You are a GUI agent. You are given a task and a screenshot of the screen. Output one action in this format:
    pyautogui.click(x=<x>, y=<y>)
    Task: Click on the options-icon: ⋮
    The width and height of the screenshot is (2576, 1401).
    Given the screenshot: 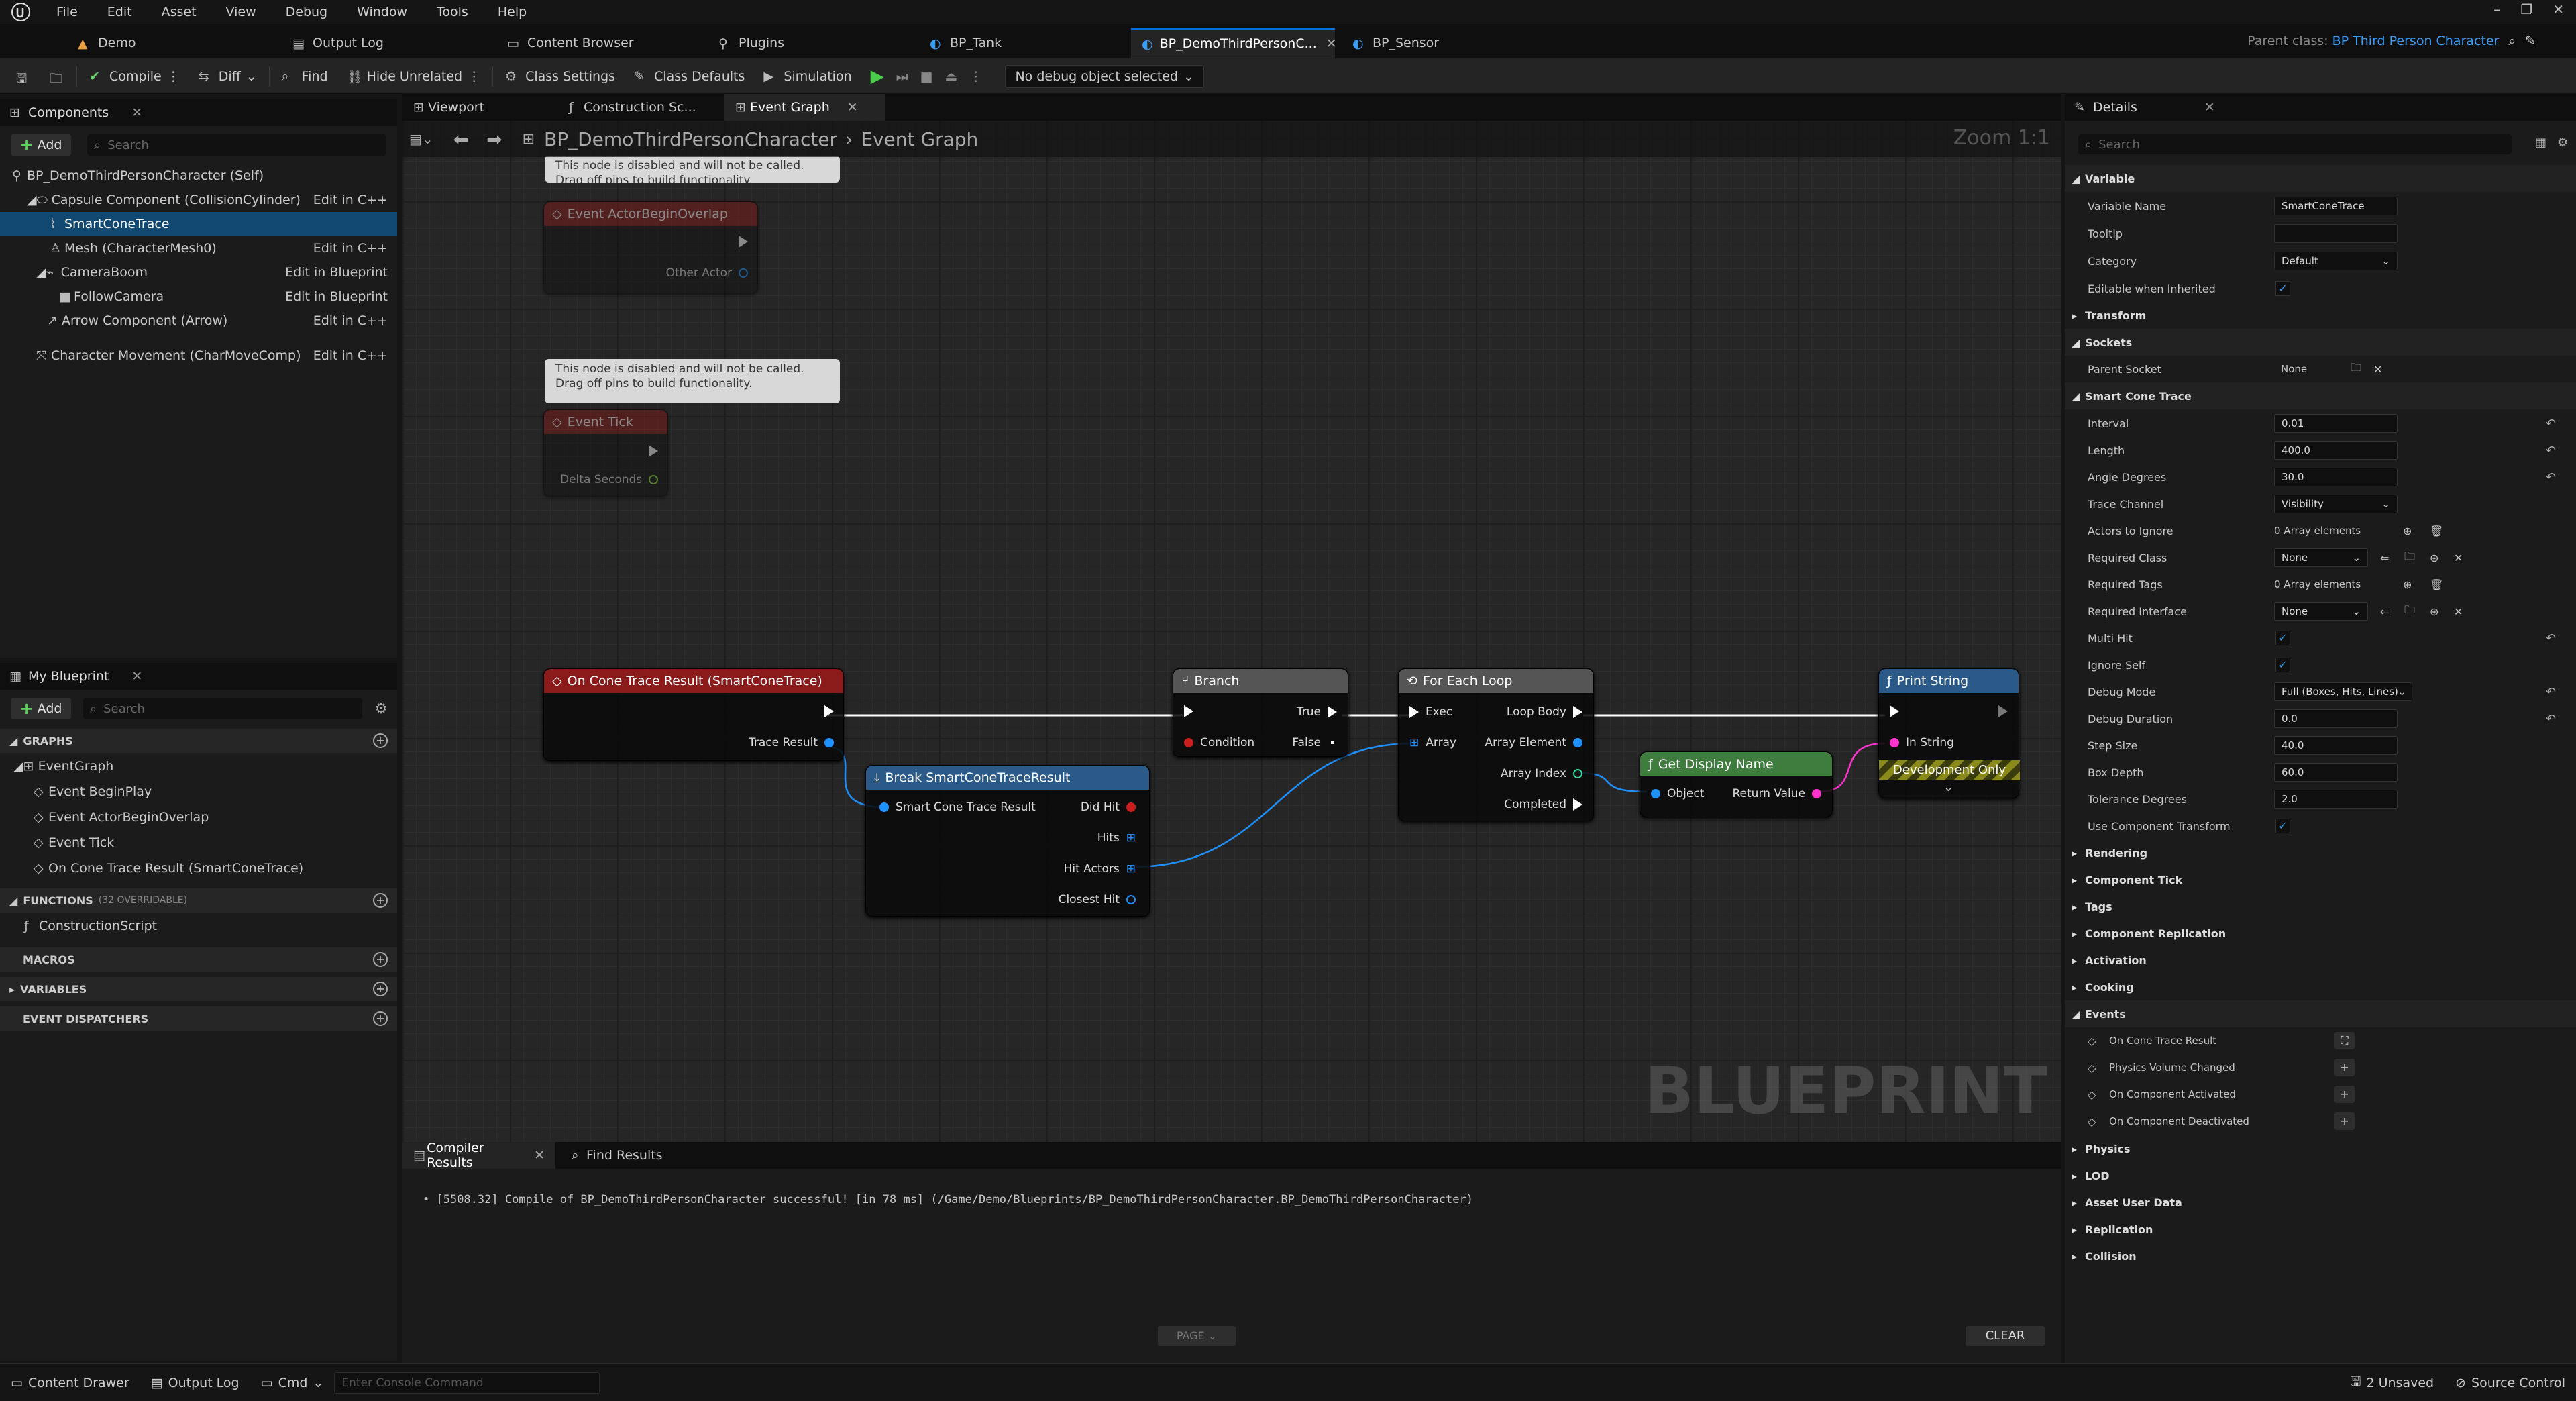 What is the action you would take?
    pyautogui.click(x=474, y=76)
    